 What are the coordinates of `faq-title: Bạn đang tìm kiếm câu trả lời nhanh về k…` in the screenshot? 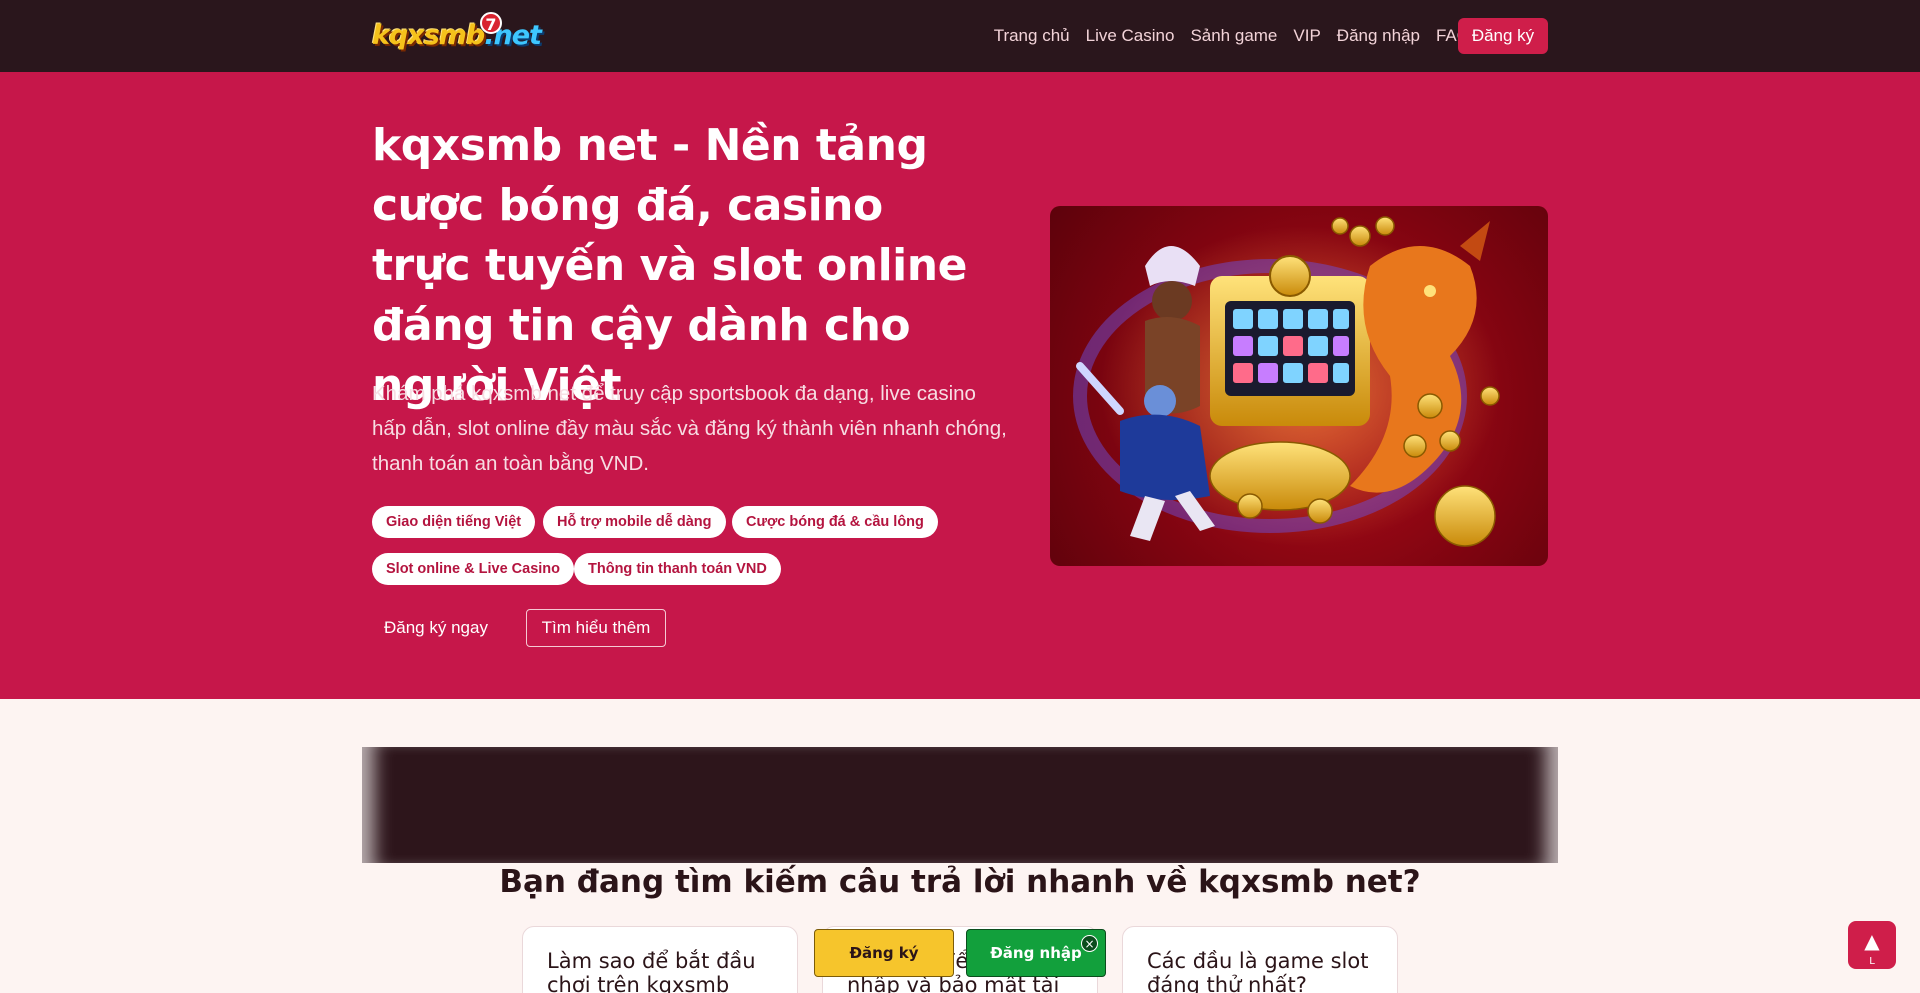 It's located at (960, 882).